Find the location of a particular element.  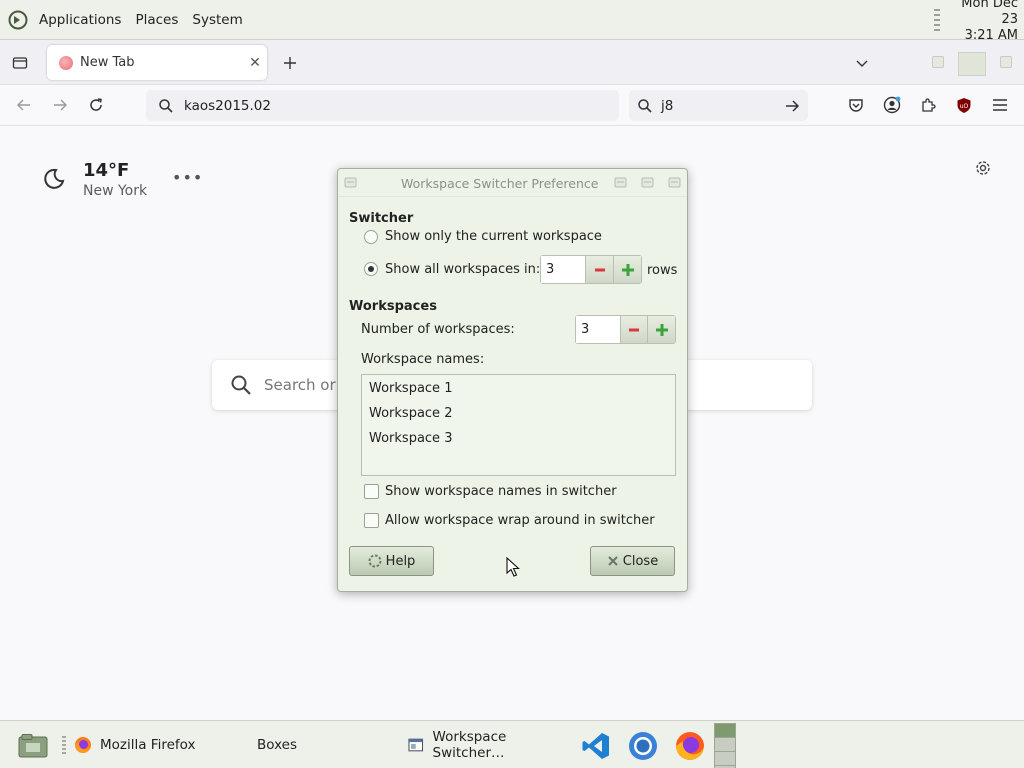

pocket-icon is located at coordinates (856, 105).